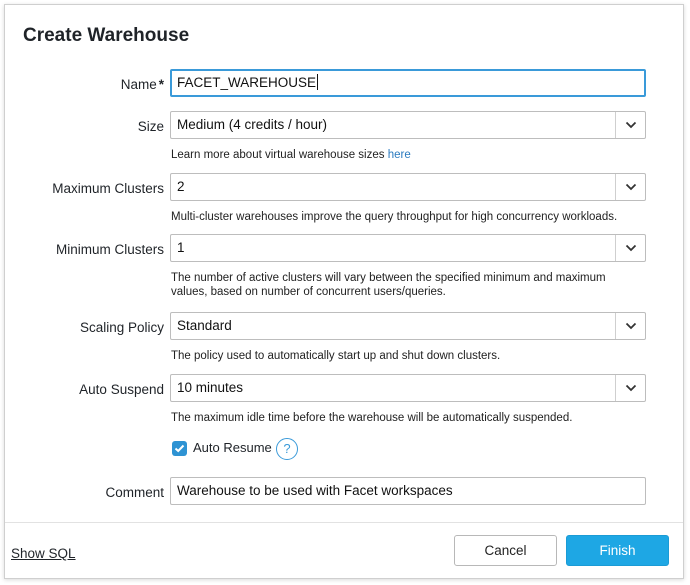 The height and width of the screenshot is (585, 690). What do you see at coordinates (247, 82) in the screenshot?
I see `name-input-value: FACET_WAREHOUSE` at bounding box center [247, 82].